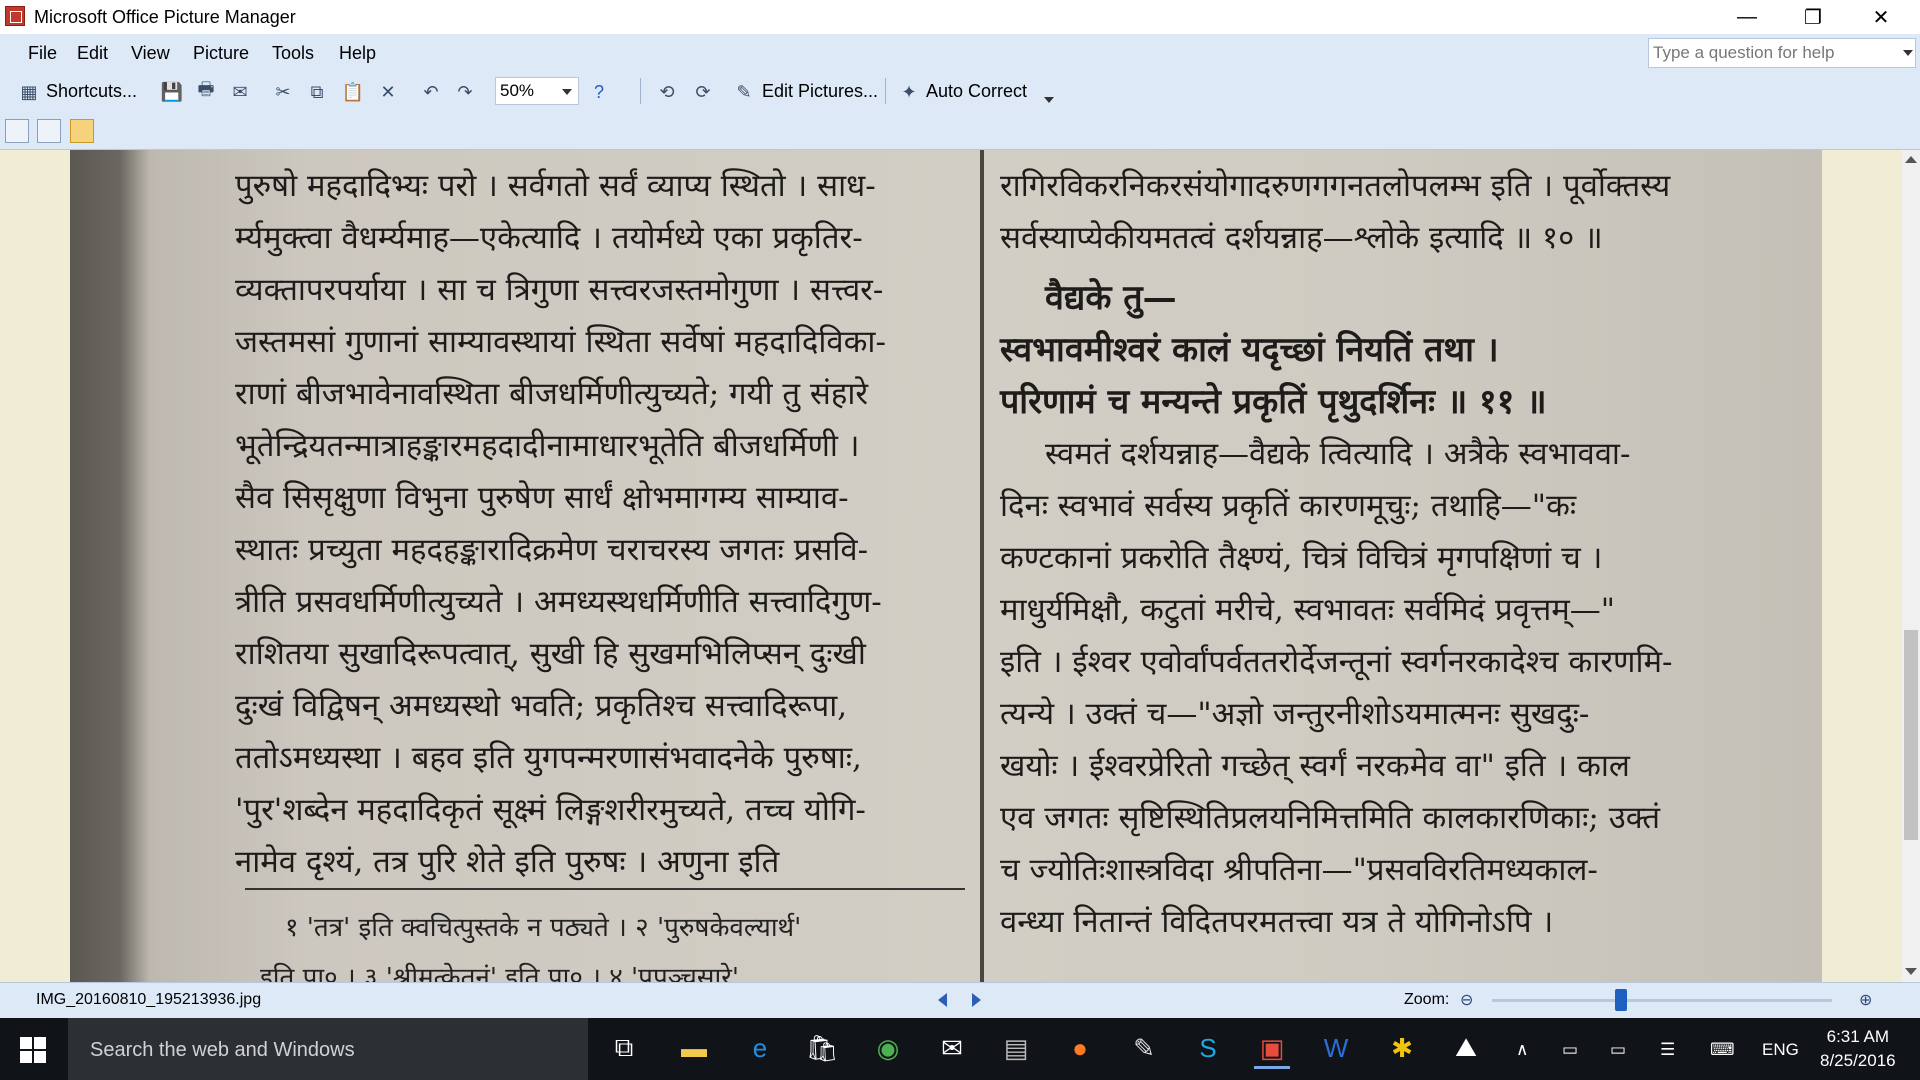 The height and width of the screenshot is (1080, 1920). Describe the element at coordinates (149, 999) in the screenshot. I see `current-filename: IMG_20160810_195213936.jpg` at that location.